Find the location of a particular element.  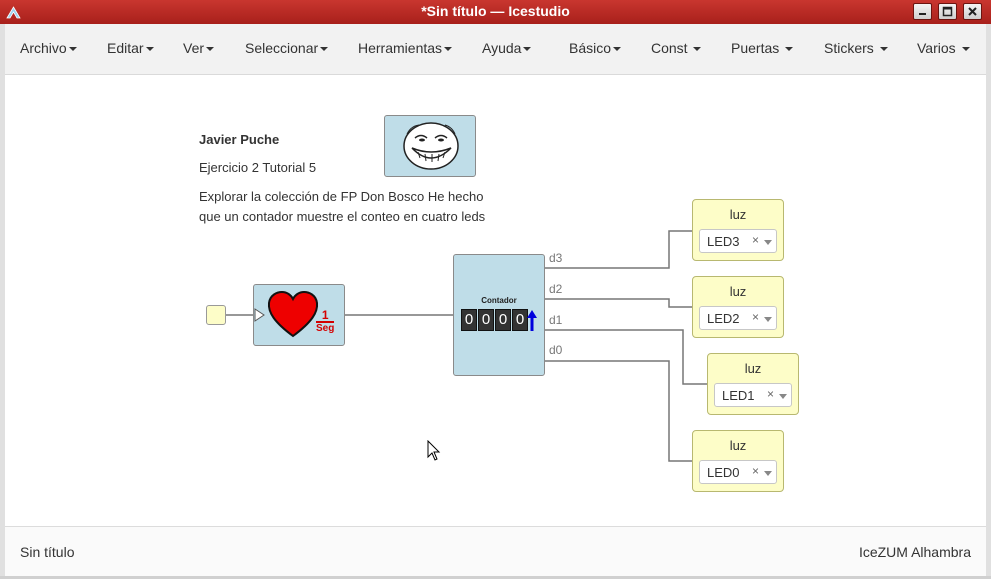

counter-title: Contador is located at coordinates (499, 300).